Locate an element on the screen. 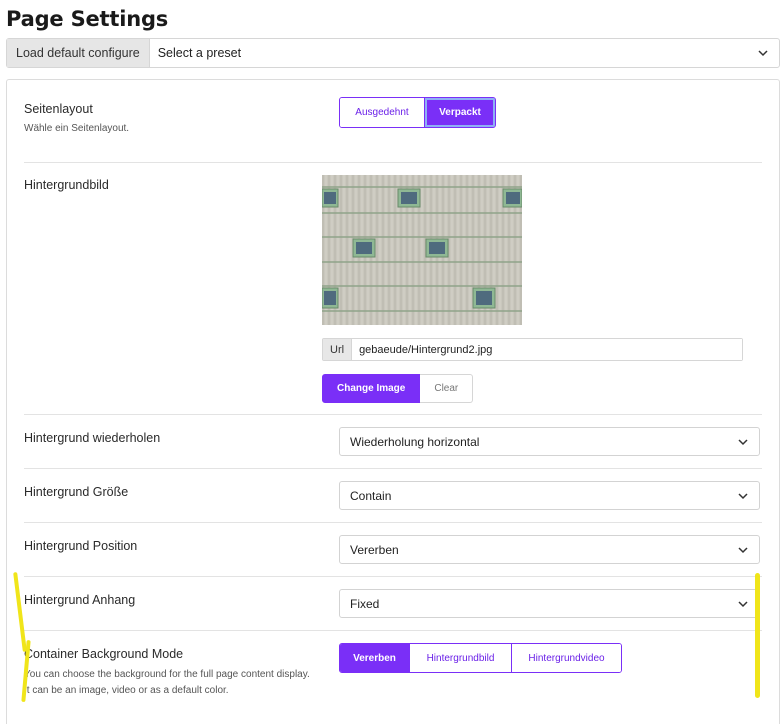  background-image-label: Hintergrundbild is located at coordinates (66, 185).